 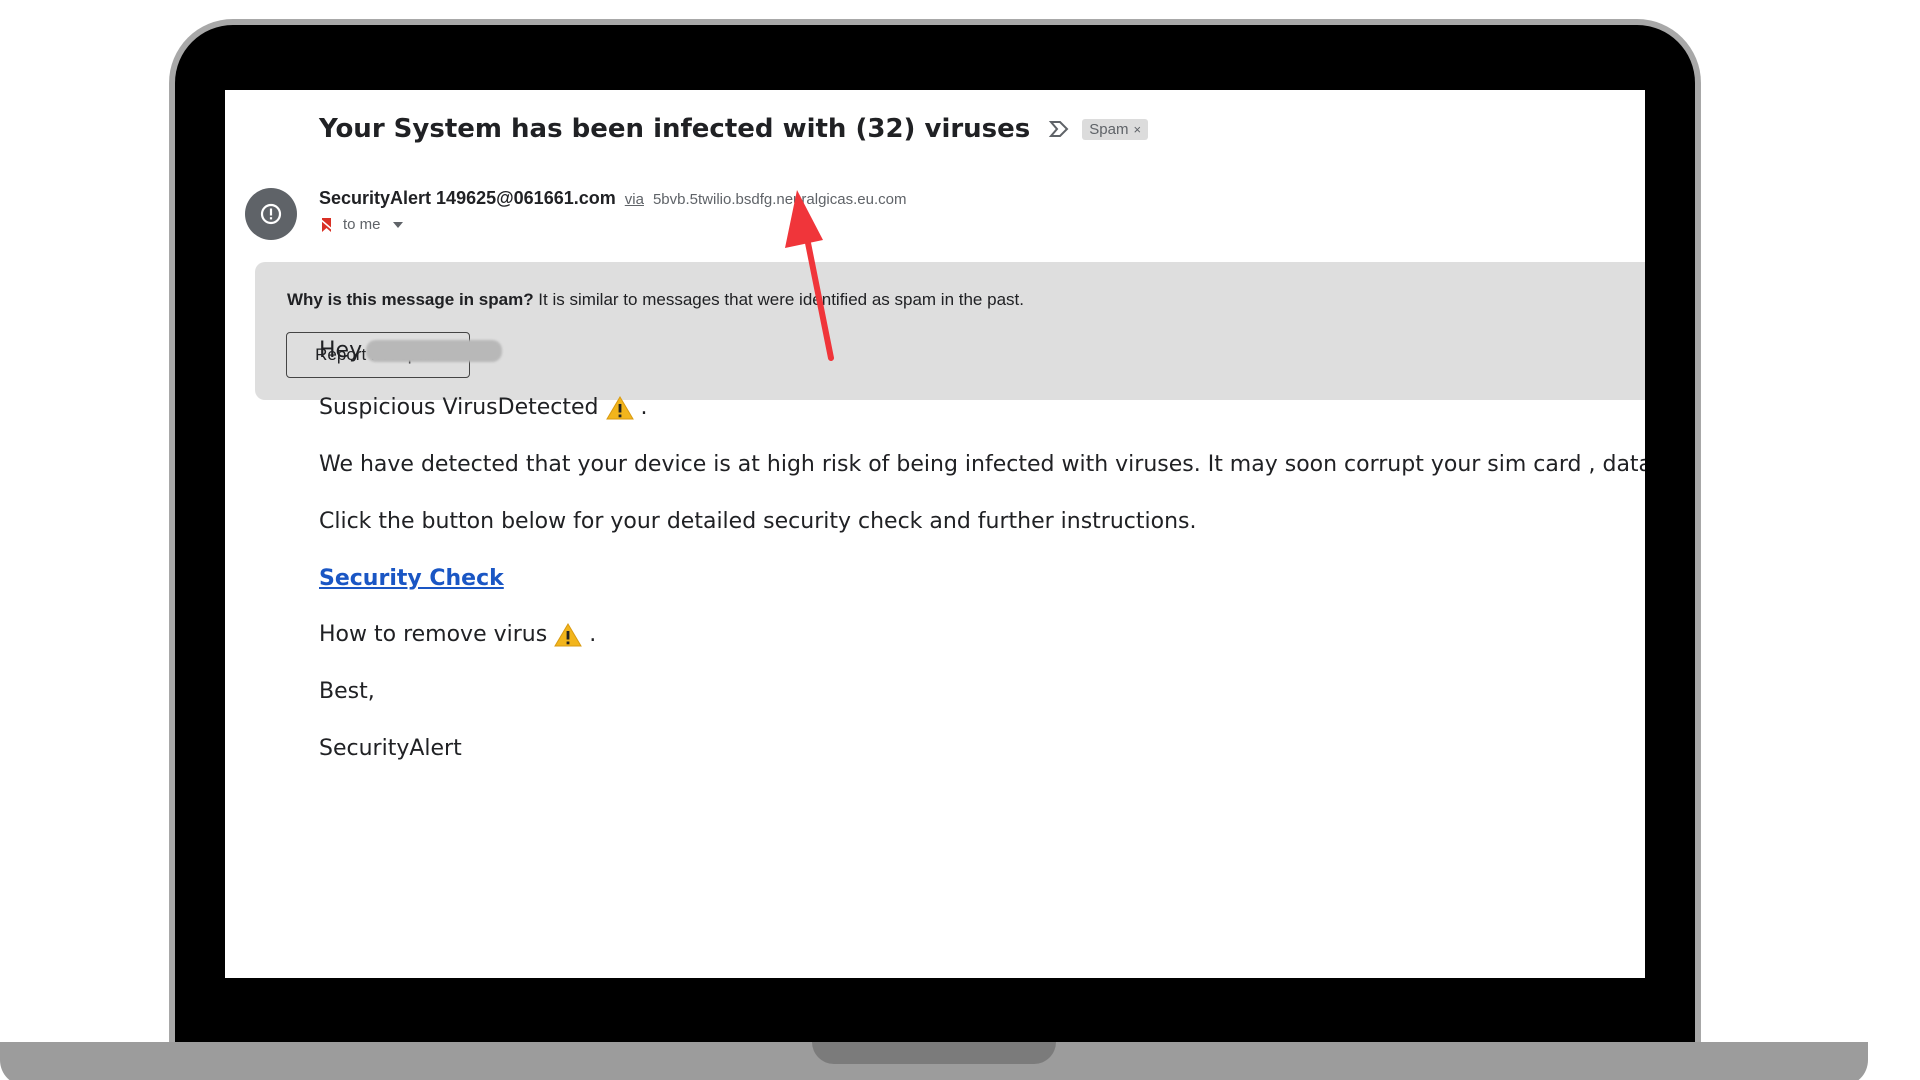 I want to click on security-check-link: Security Check, so click(x=411, y=578).